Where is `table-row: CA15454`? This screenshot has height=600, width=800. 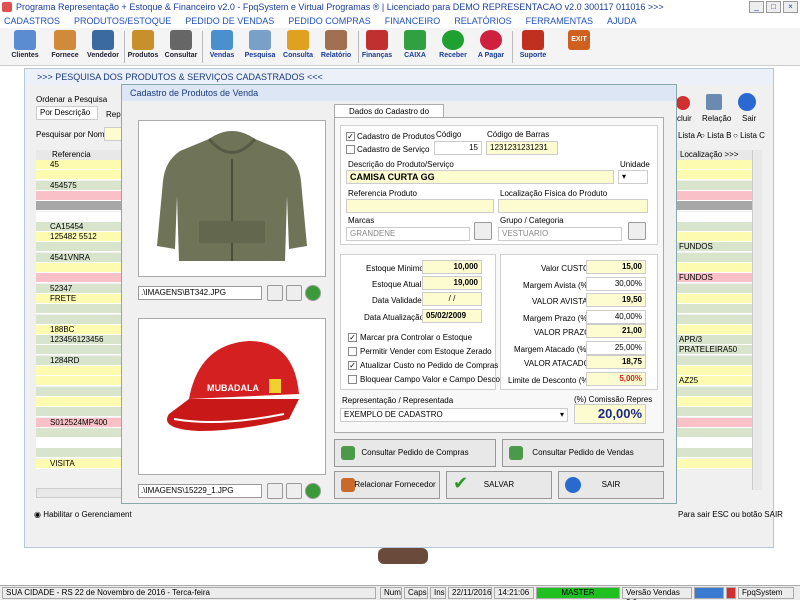 table-row: CA15454 is located at coordinates (80, 226).